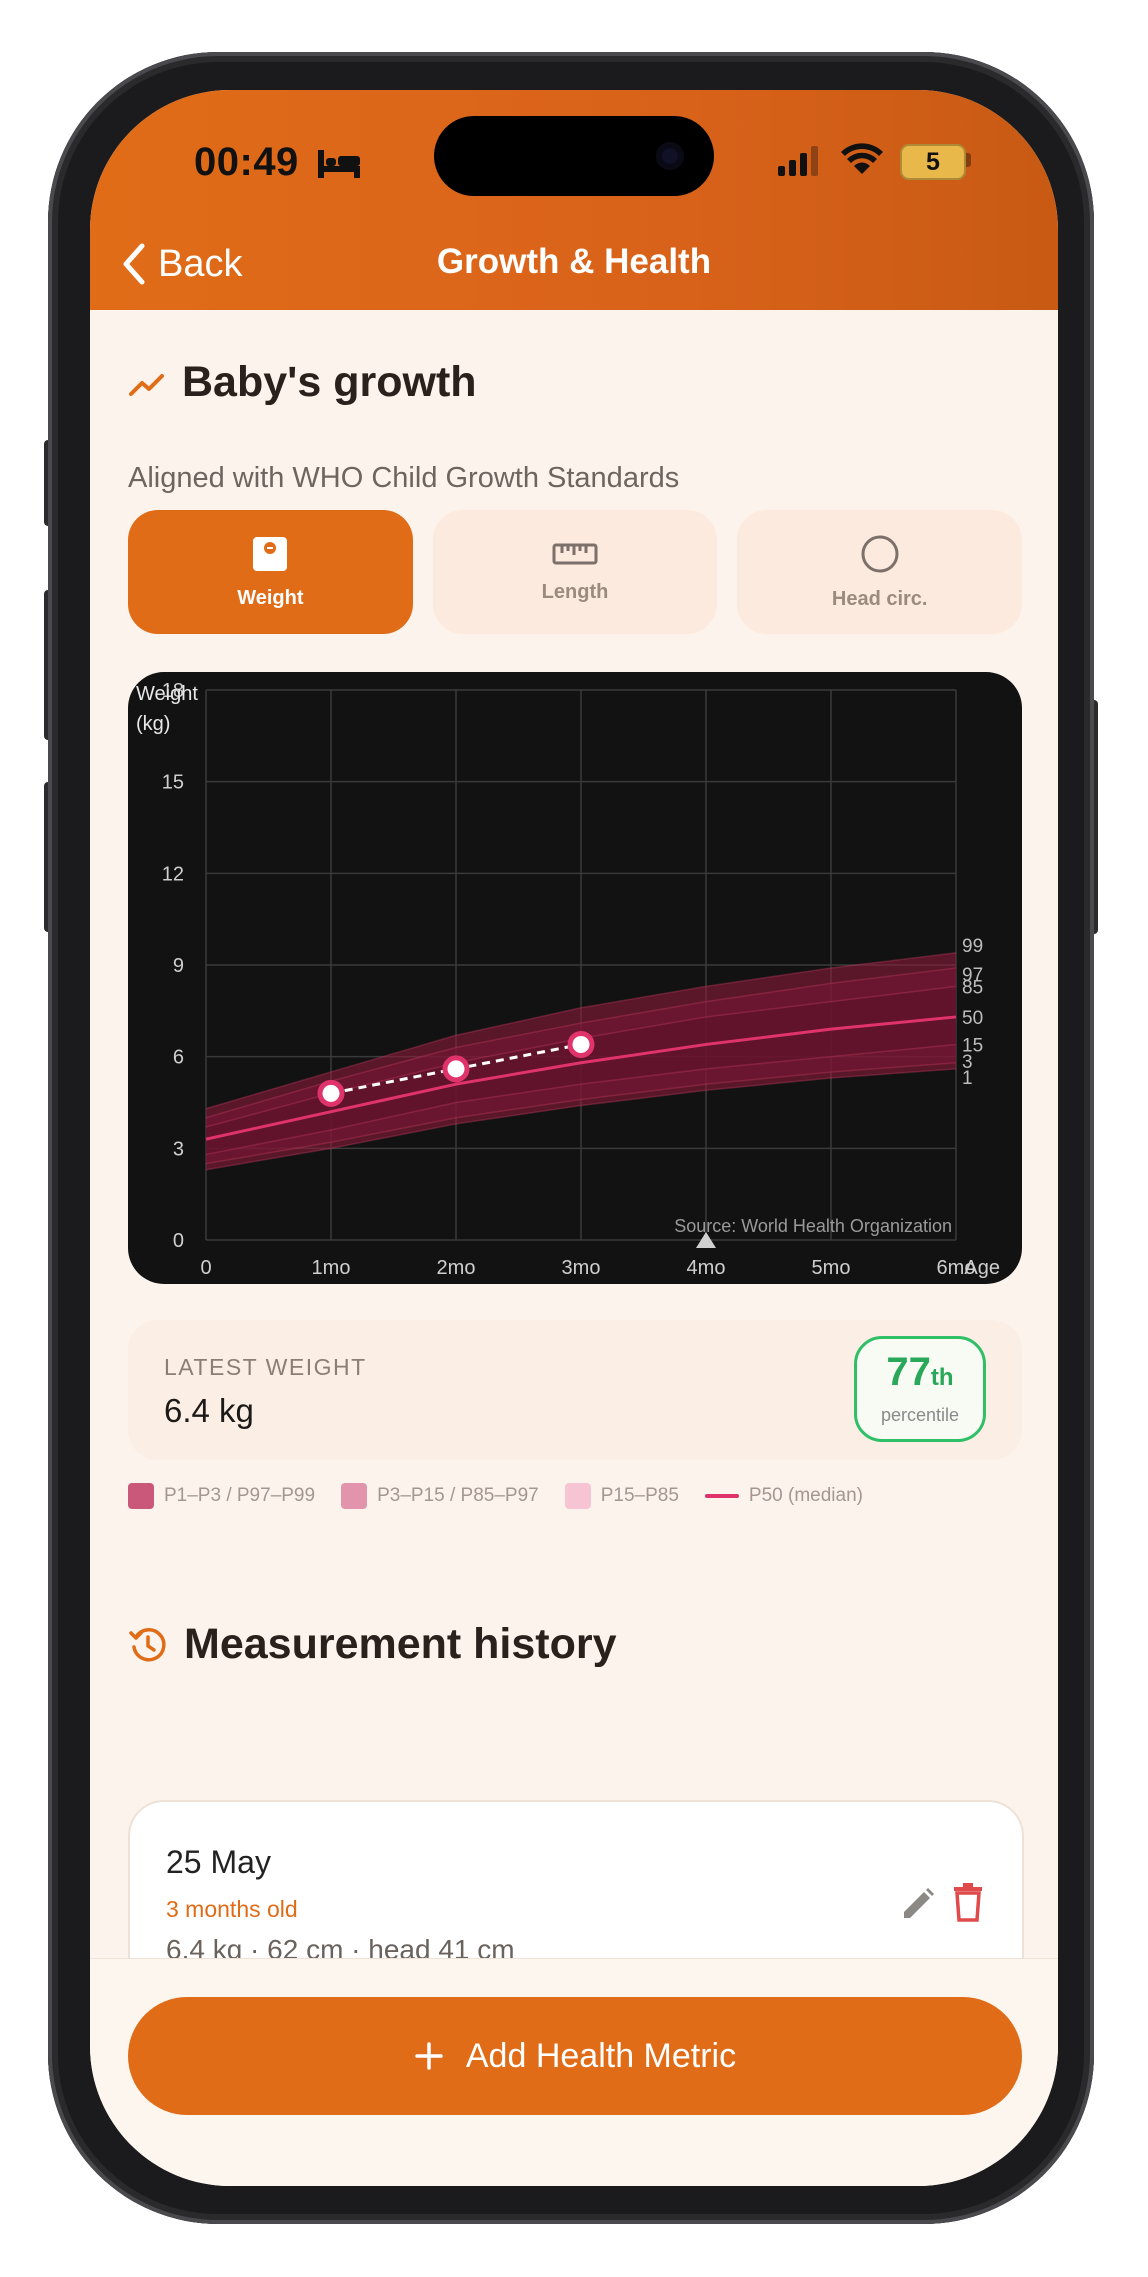 The image size is (1148, 2277). I want to click on tab-length: Length, so click(575, 572).